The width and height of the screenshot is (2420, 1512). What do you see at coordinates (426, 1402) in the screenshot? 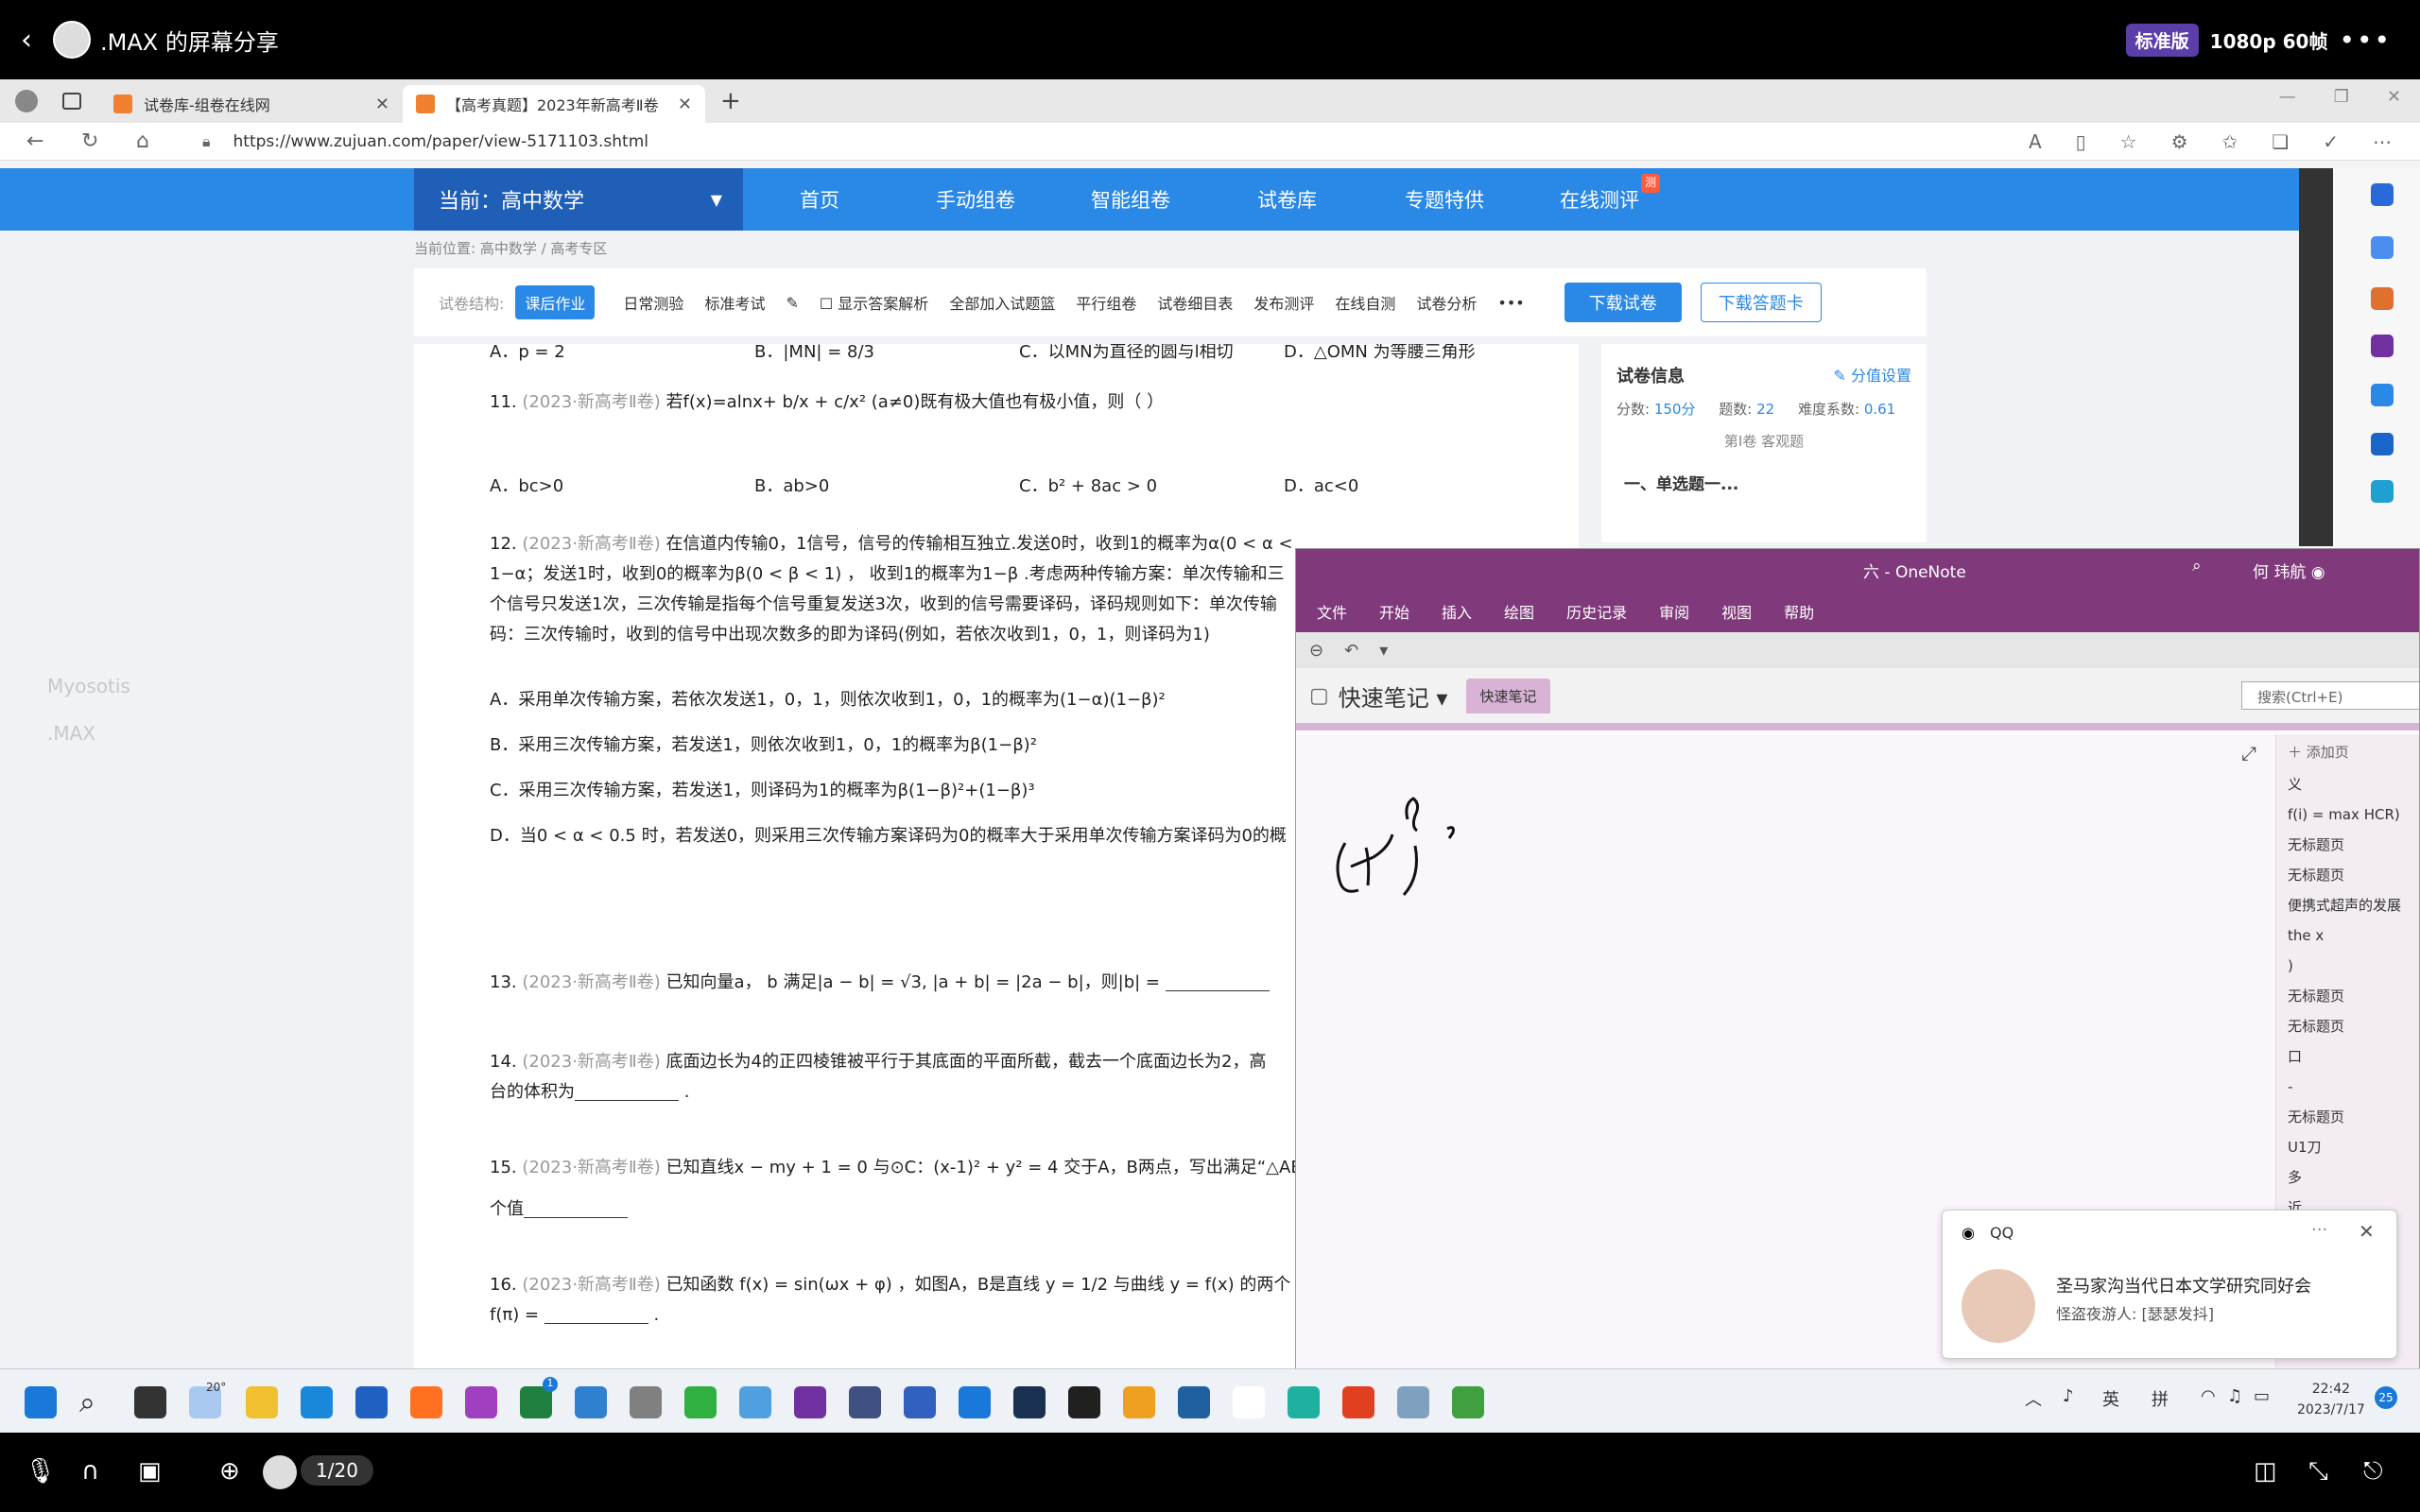
I see `firefox-icon` at bounding box center [426, 1402].